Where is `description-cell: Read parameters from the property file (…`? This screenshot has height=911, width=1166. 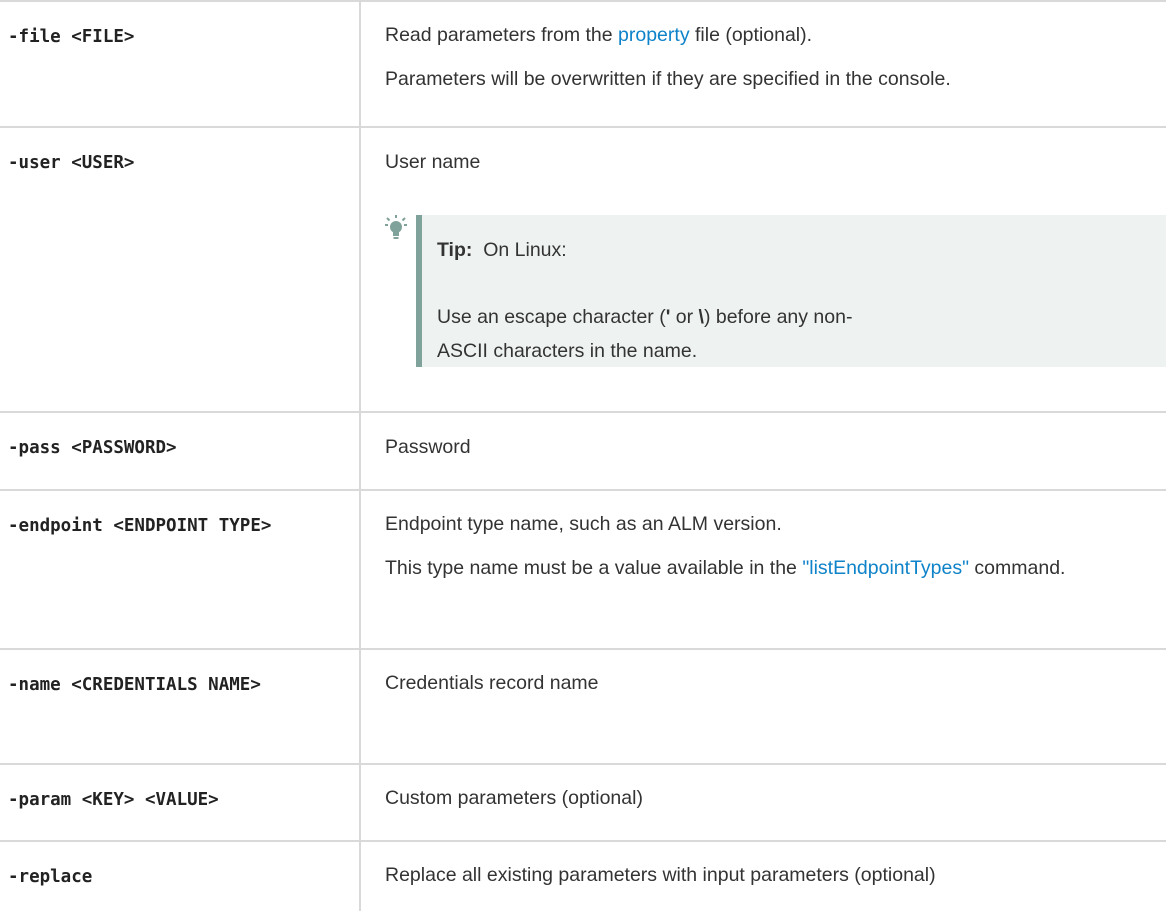 description-cell: Read parameters from the property file (… is located at coordinates (763, 63).